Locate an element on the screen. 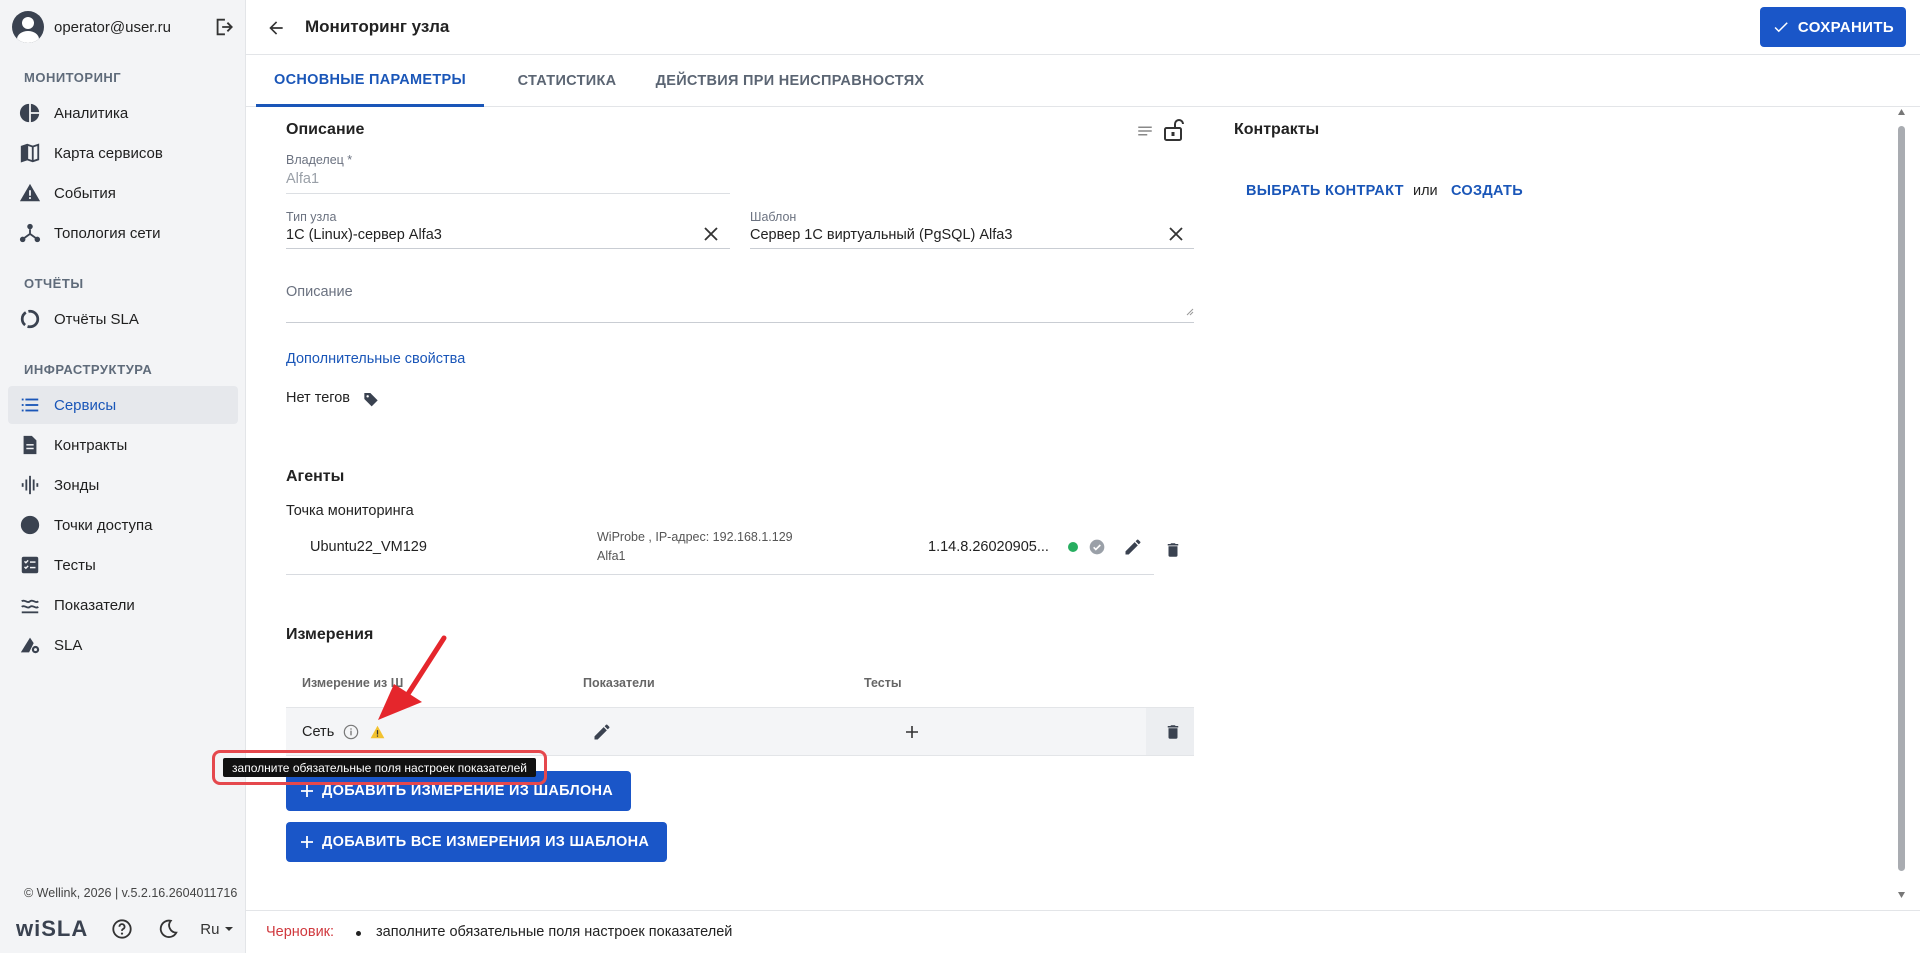 The width and height of the screenshot is (1920, 953). tab-fault-actions: ДЕЙСТВИЯ ПРИ НЕИСПРАВНОСТЯХ is located at coordinates (790, 81).